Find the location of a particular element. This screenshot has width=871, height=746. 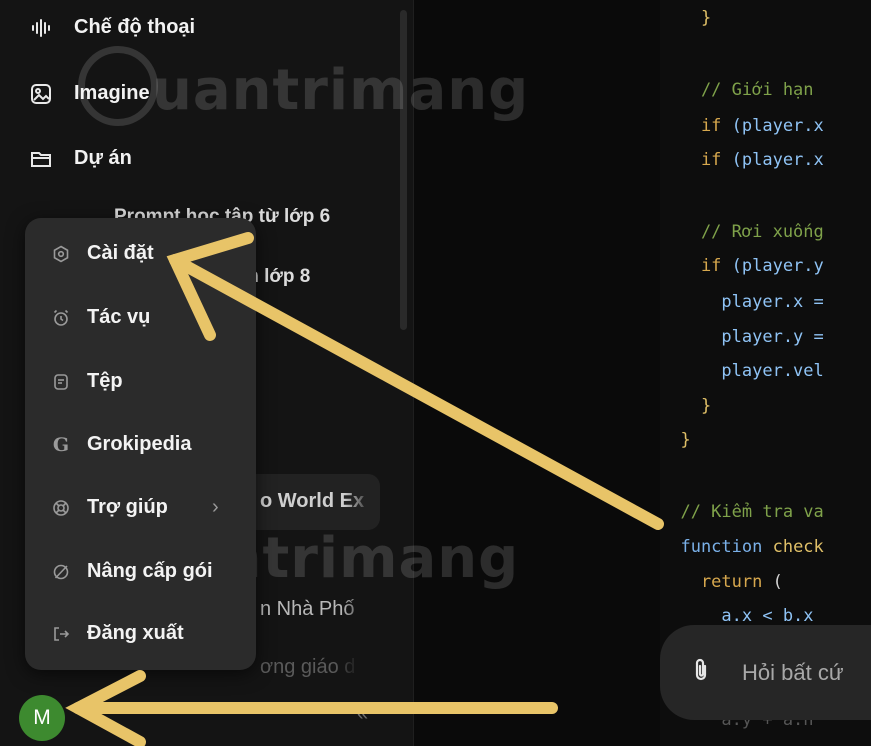

double-chevron-left-icon: « is located at coordinates (362, 714).